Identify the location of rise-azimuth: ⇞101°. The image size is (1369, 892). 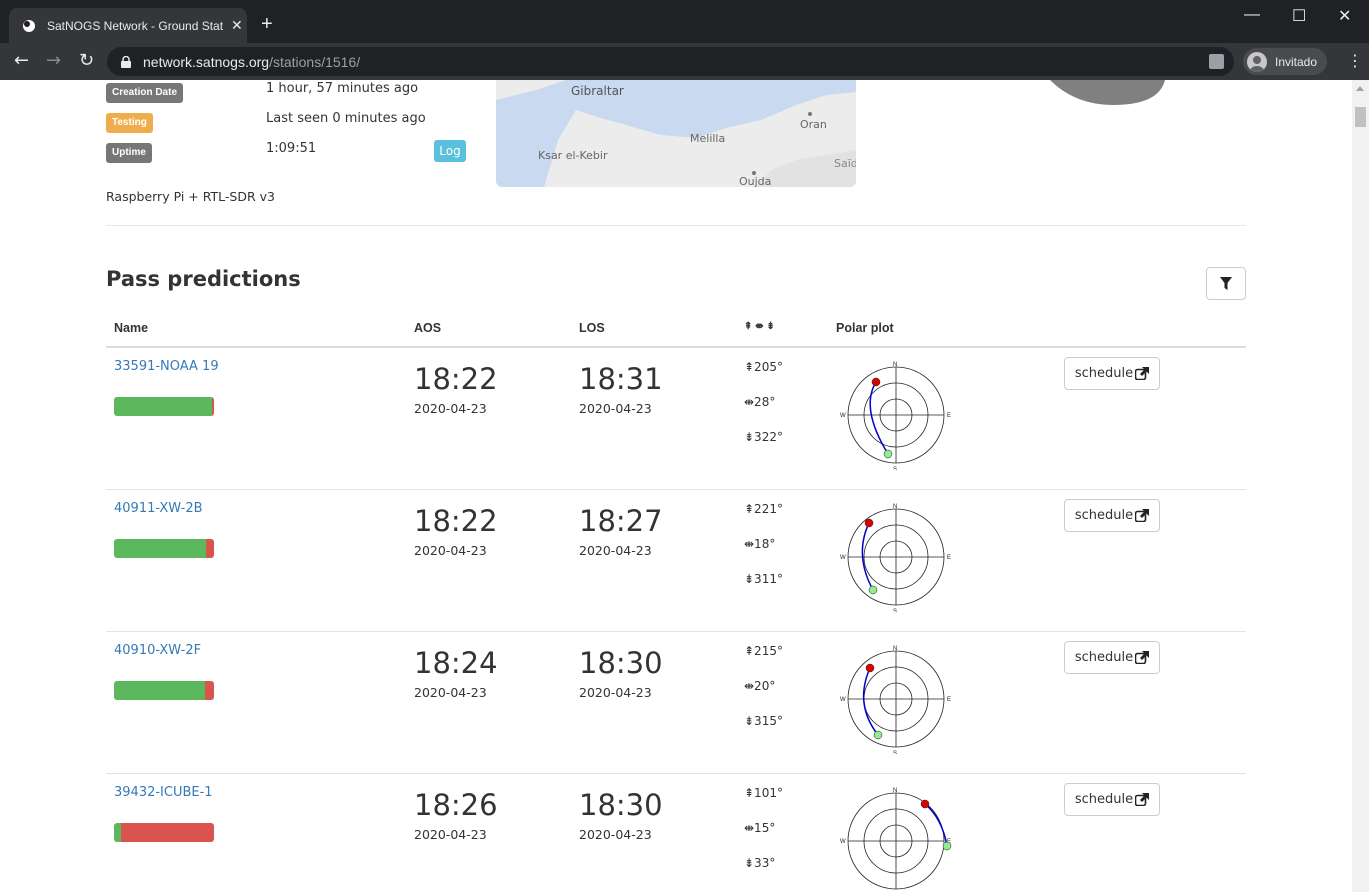
(763, 793).